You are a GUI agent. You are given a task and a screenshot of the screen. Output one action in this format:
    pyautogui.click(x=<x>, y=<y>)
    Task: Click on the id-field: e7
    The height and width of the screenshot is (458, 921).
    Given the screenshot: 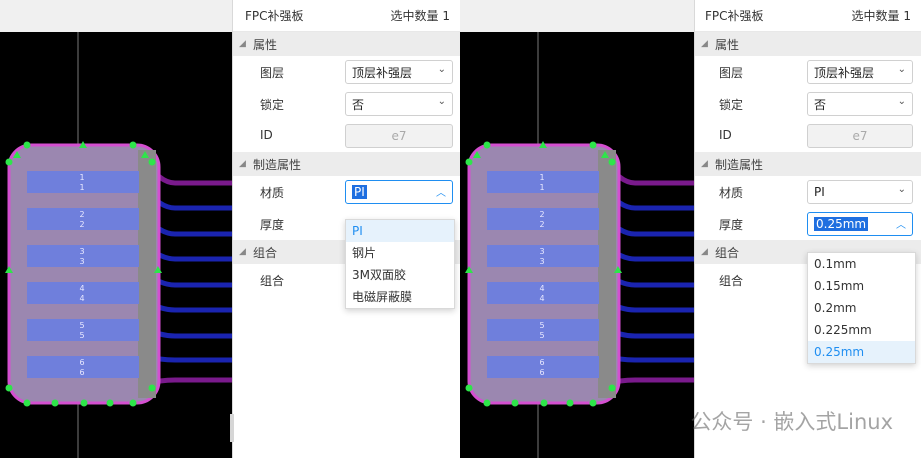 What is the action you would take?
    pyautogui.click(x=860, y=136)
    